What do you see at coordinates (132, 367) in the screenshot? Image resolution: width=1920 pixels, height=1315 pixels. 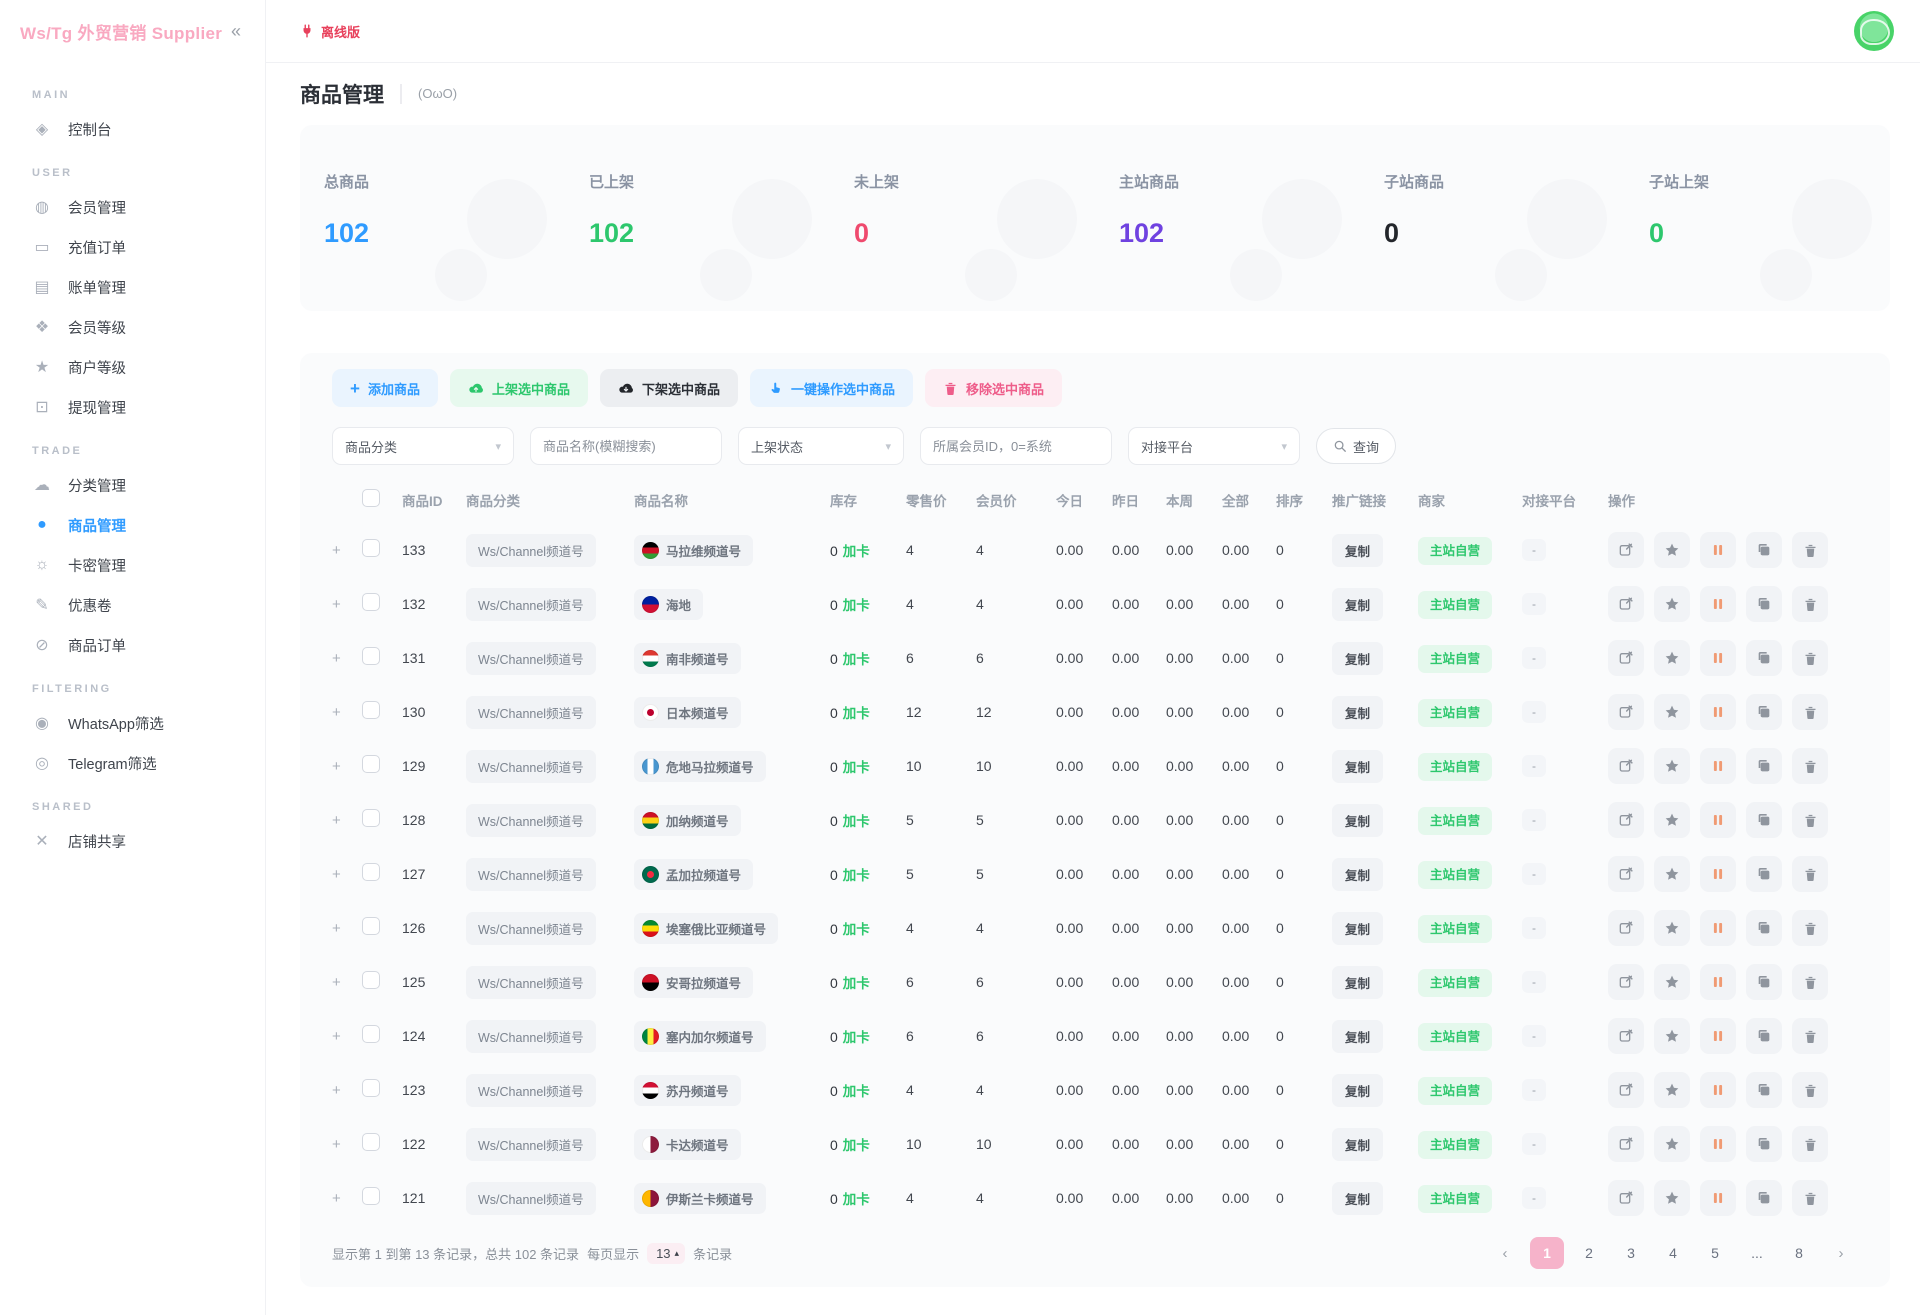 I see `sidebar-item: ★ 商户等级` at bounding box center [132, 367].